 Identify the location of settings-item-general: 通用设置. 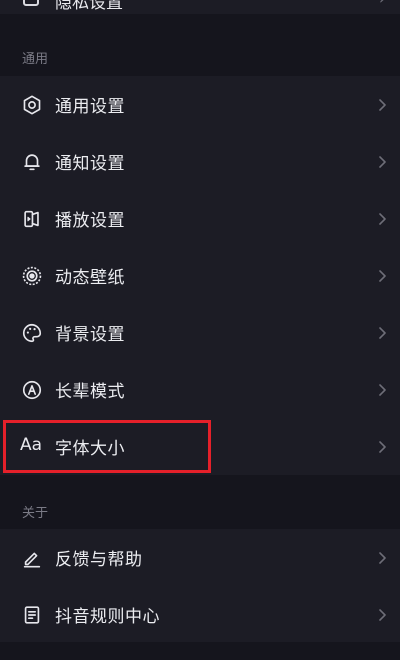
(200, 104).